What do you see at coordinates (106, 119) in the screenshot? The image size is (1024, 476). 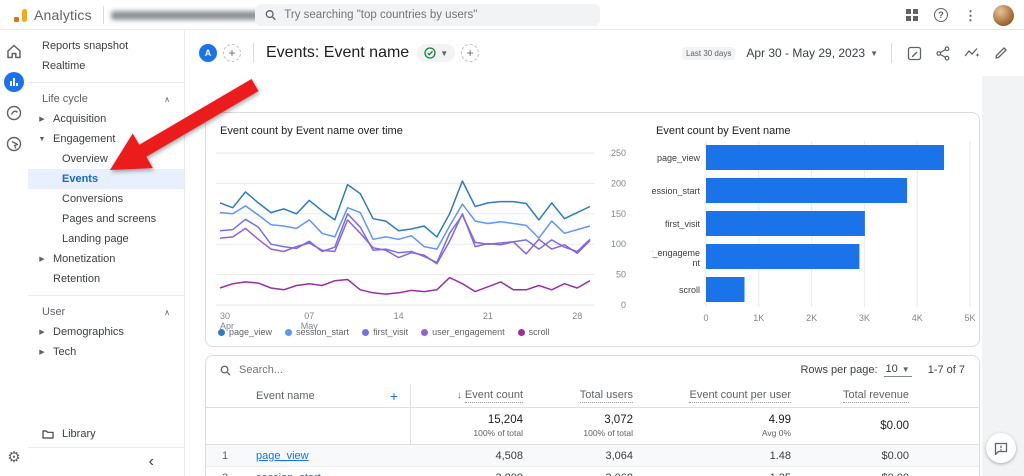 I see `sidebar-item-acquisition: ▶ Acquisition` at bounding box center [106, 119].